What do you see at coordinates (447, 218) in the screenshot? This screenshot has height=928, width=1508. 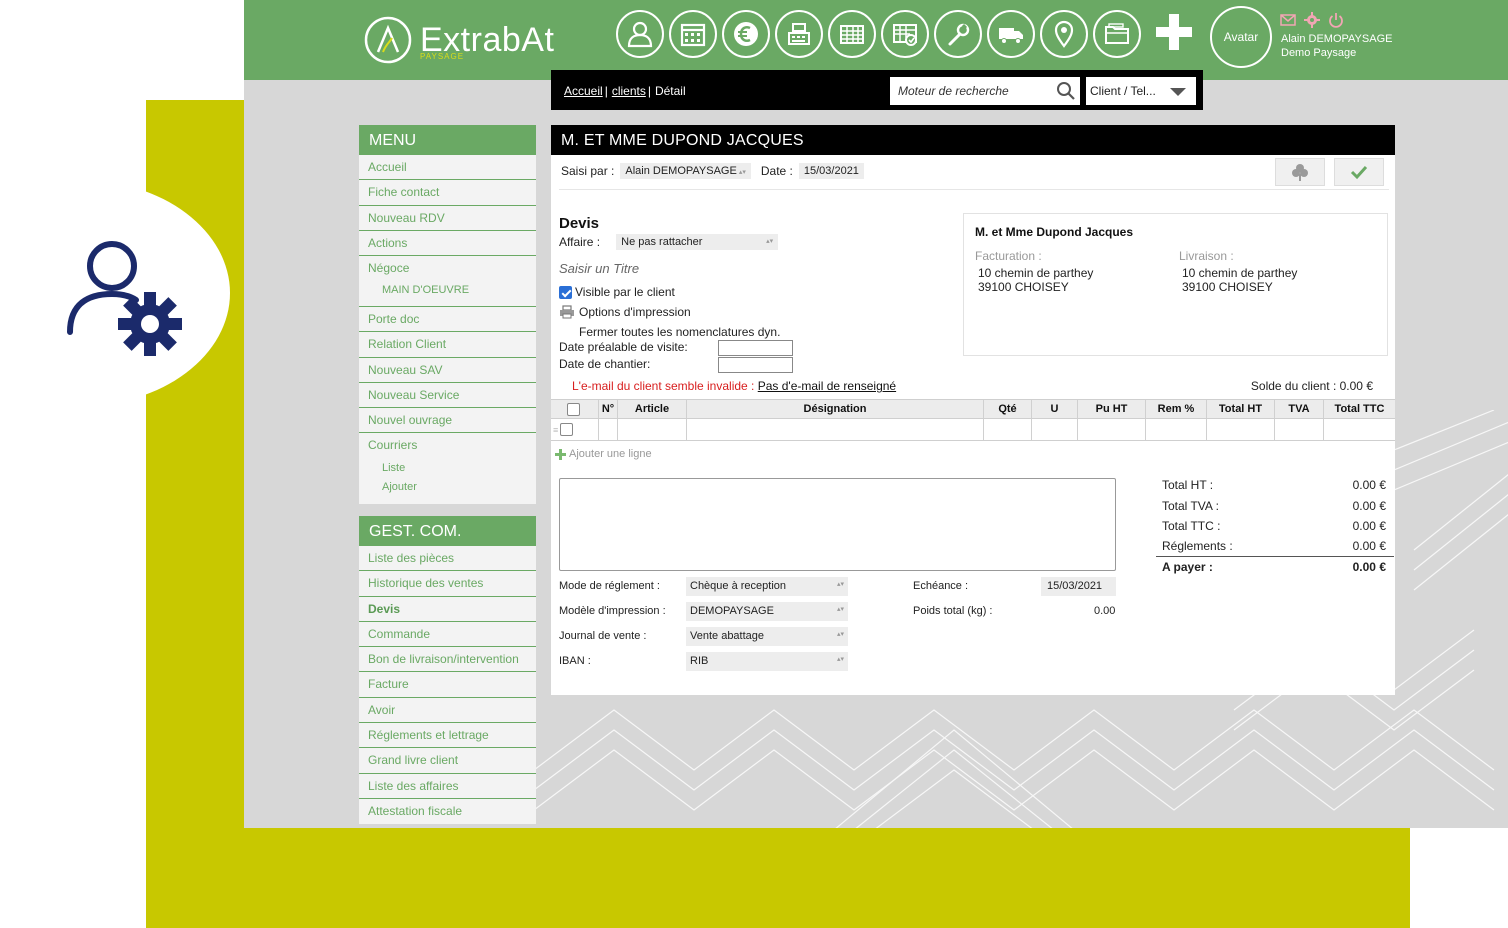 I see `sidebar-item-nouveau-rdv: Nouveau RDV` at bounding box center [447, 218].